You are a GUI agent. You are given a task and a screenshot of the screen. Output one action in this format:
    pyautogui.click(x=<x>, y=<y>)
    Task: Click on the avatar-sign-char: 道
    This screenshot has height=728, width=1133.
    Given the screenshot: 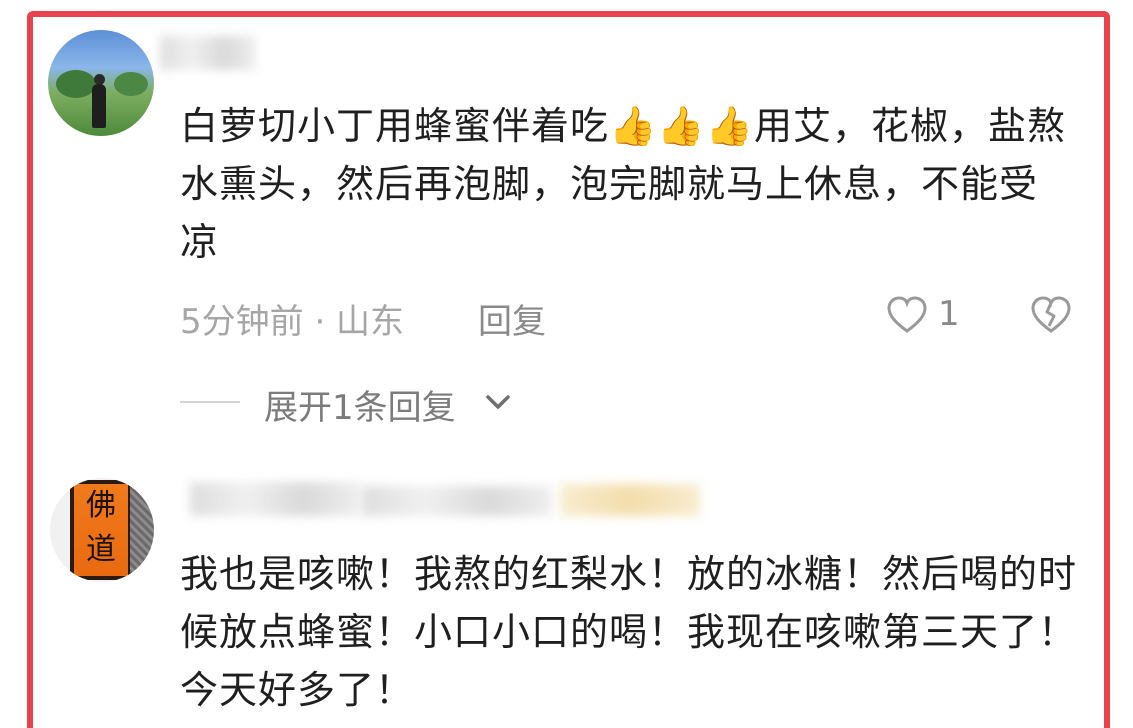 What is the action you would take?
    pyautogui.click(x=101, y=549)
    